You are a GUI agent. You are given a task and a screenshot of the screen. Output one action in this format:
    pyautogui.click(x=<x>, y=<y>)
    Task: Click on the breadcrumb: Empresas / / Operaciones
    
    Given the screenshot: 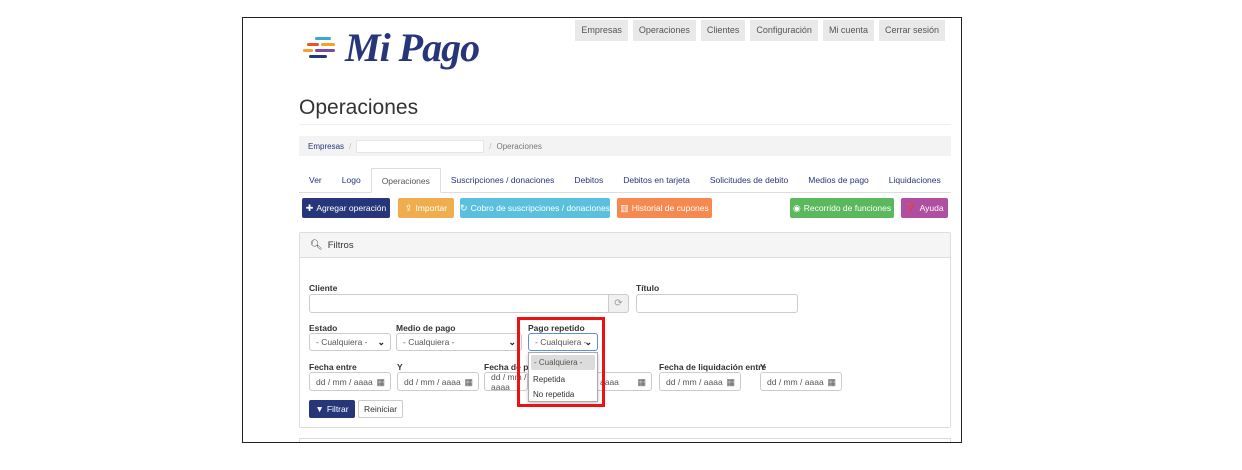 What is the action you would take?
    pyautogui.click(x=625, y=146)
    